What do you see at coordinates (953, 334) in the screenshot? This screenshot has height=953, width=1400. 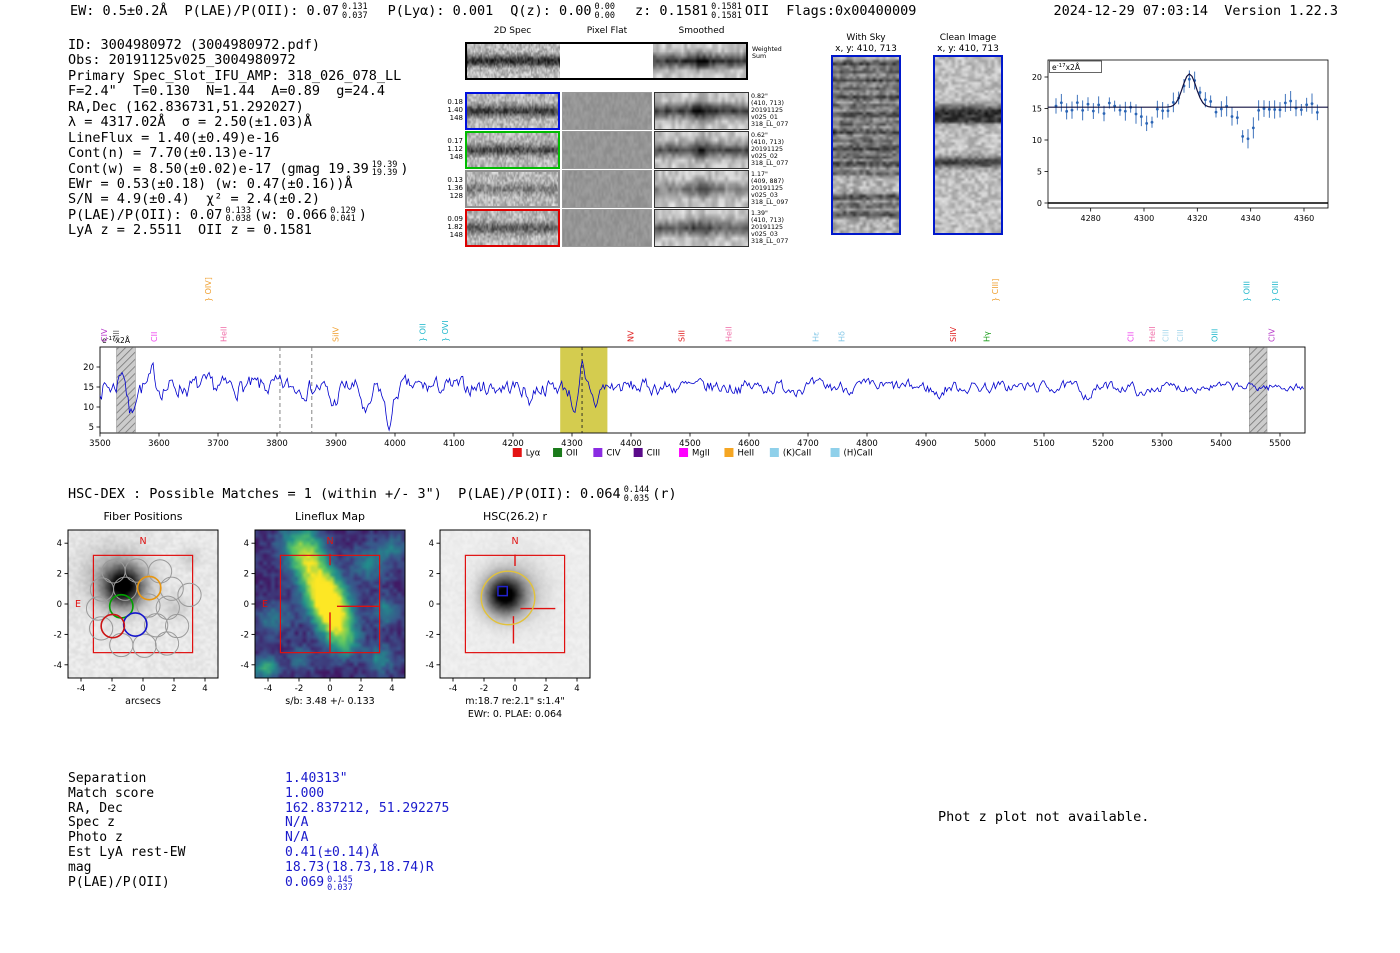 I see `emission-line-label: SiIV` at bounding box center [953, 334].